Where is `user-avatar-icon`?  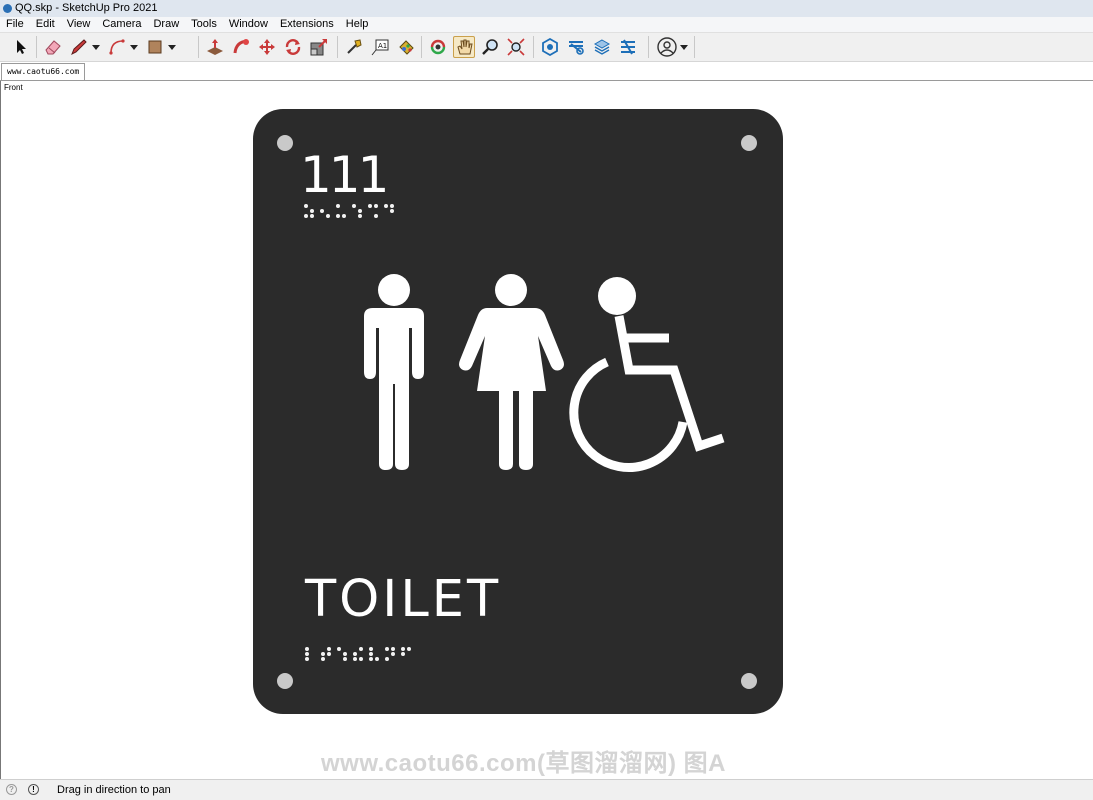 user-avatar-icon is located at coordinates (667, 47).